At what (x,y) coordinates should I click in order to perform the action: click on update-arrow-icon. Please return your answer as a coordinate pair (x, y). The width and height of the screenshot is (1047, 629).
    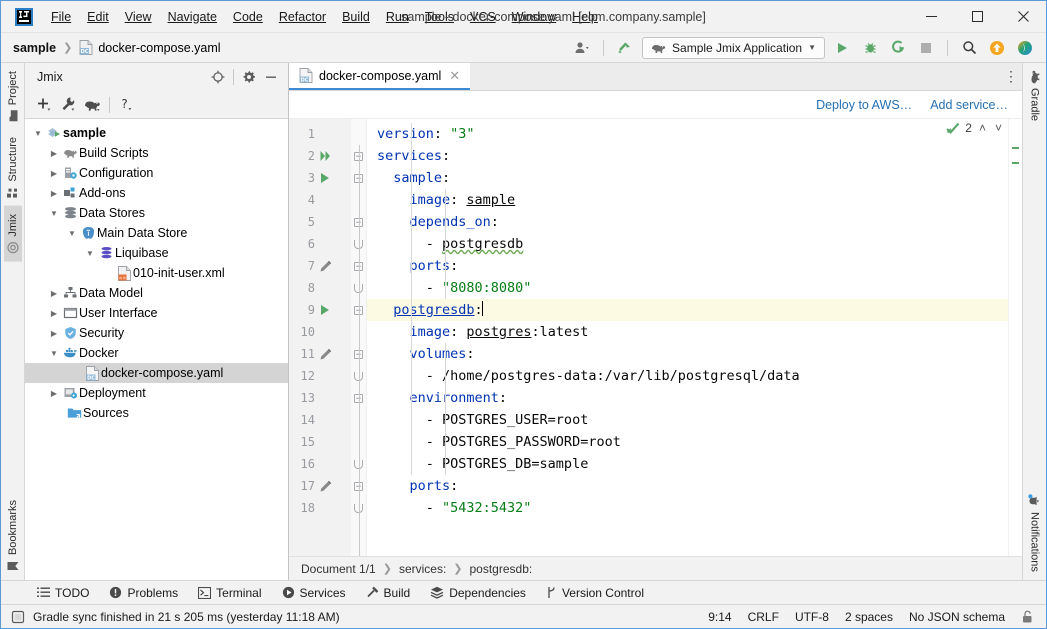
    Looking at the image, I should click on (625, 48).